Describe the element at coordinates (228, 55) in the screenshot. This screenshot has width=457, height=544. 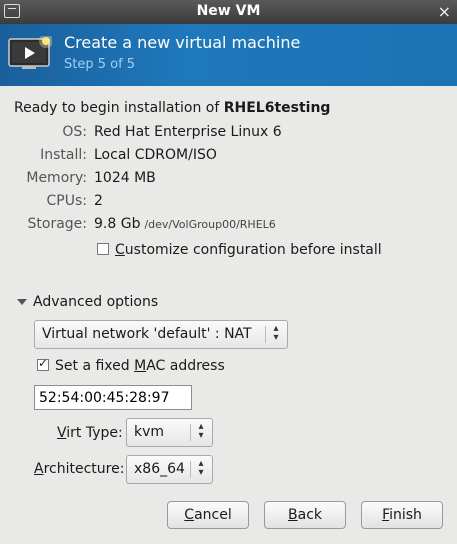
I see `wizard-banner: Create a new virtual machine Step 5 of 5` at that location.